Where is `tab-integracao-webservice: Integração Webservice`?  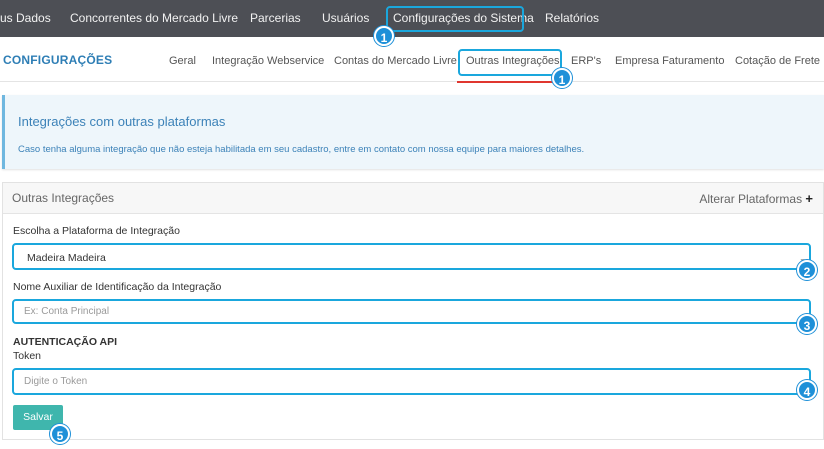 tab-integracao-webservice: Integração Webservice is located at coordinates (268, 61).